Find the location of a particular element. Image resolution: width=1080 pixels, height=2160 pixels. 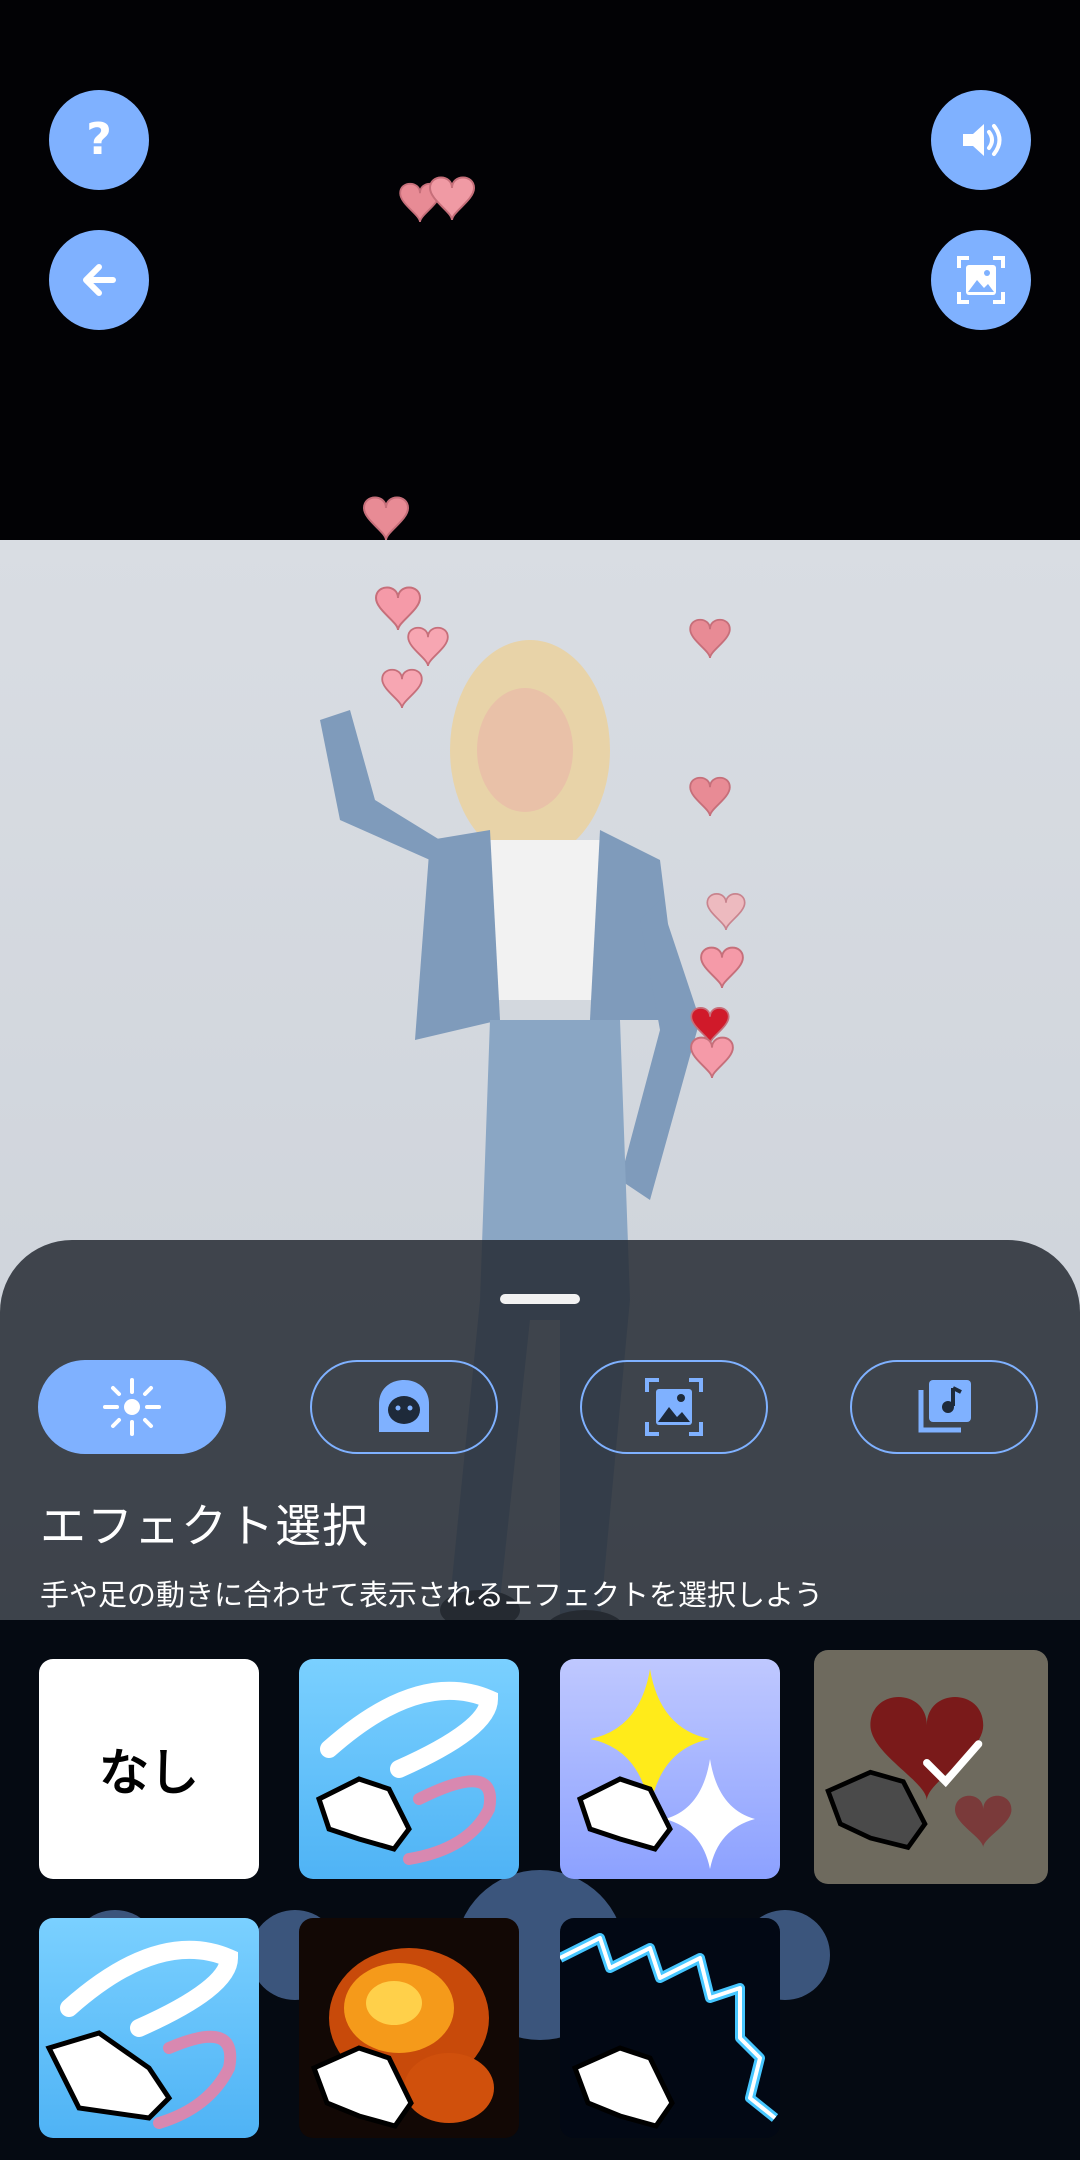

effect-none-label: なし is located at coordinates (149, 1773).